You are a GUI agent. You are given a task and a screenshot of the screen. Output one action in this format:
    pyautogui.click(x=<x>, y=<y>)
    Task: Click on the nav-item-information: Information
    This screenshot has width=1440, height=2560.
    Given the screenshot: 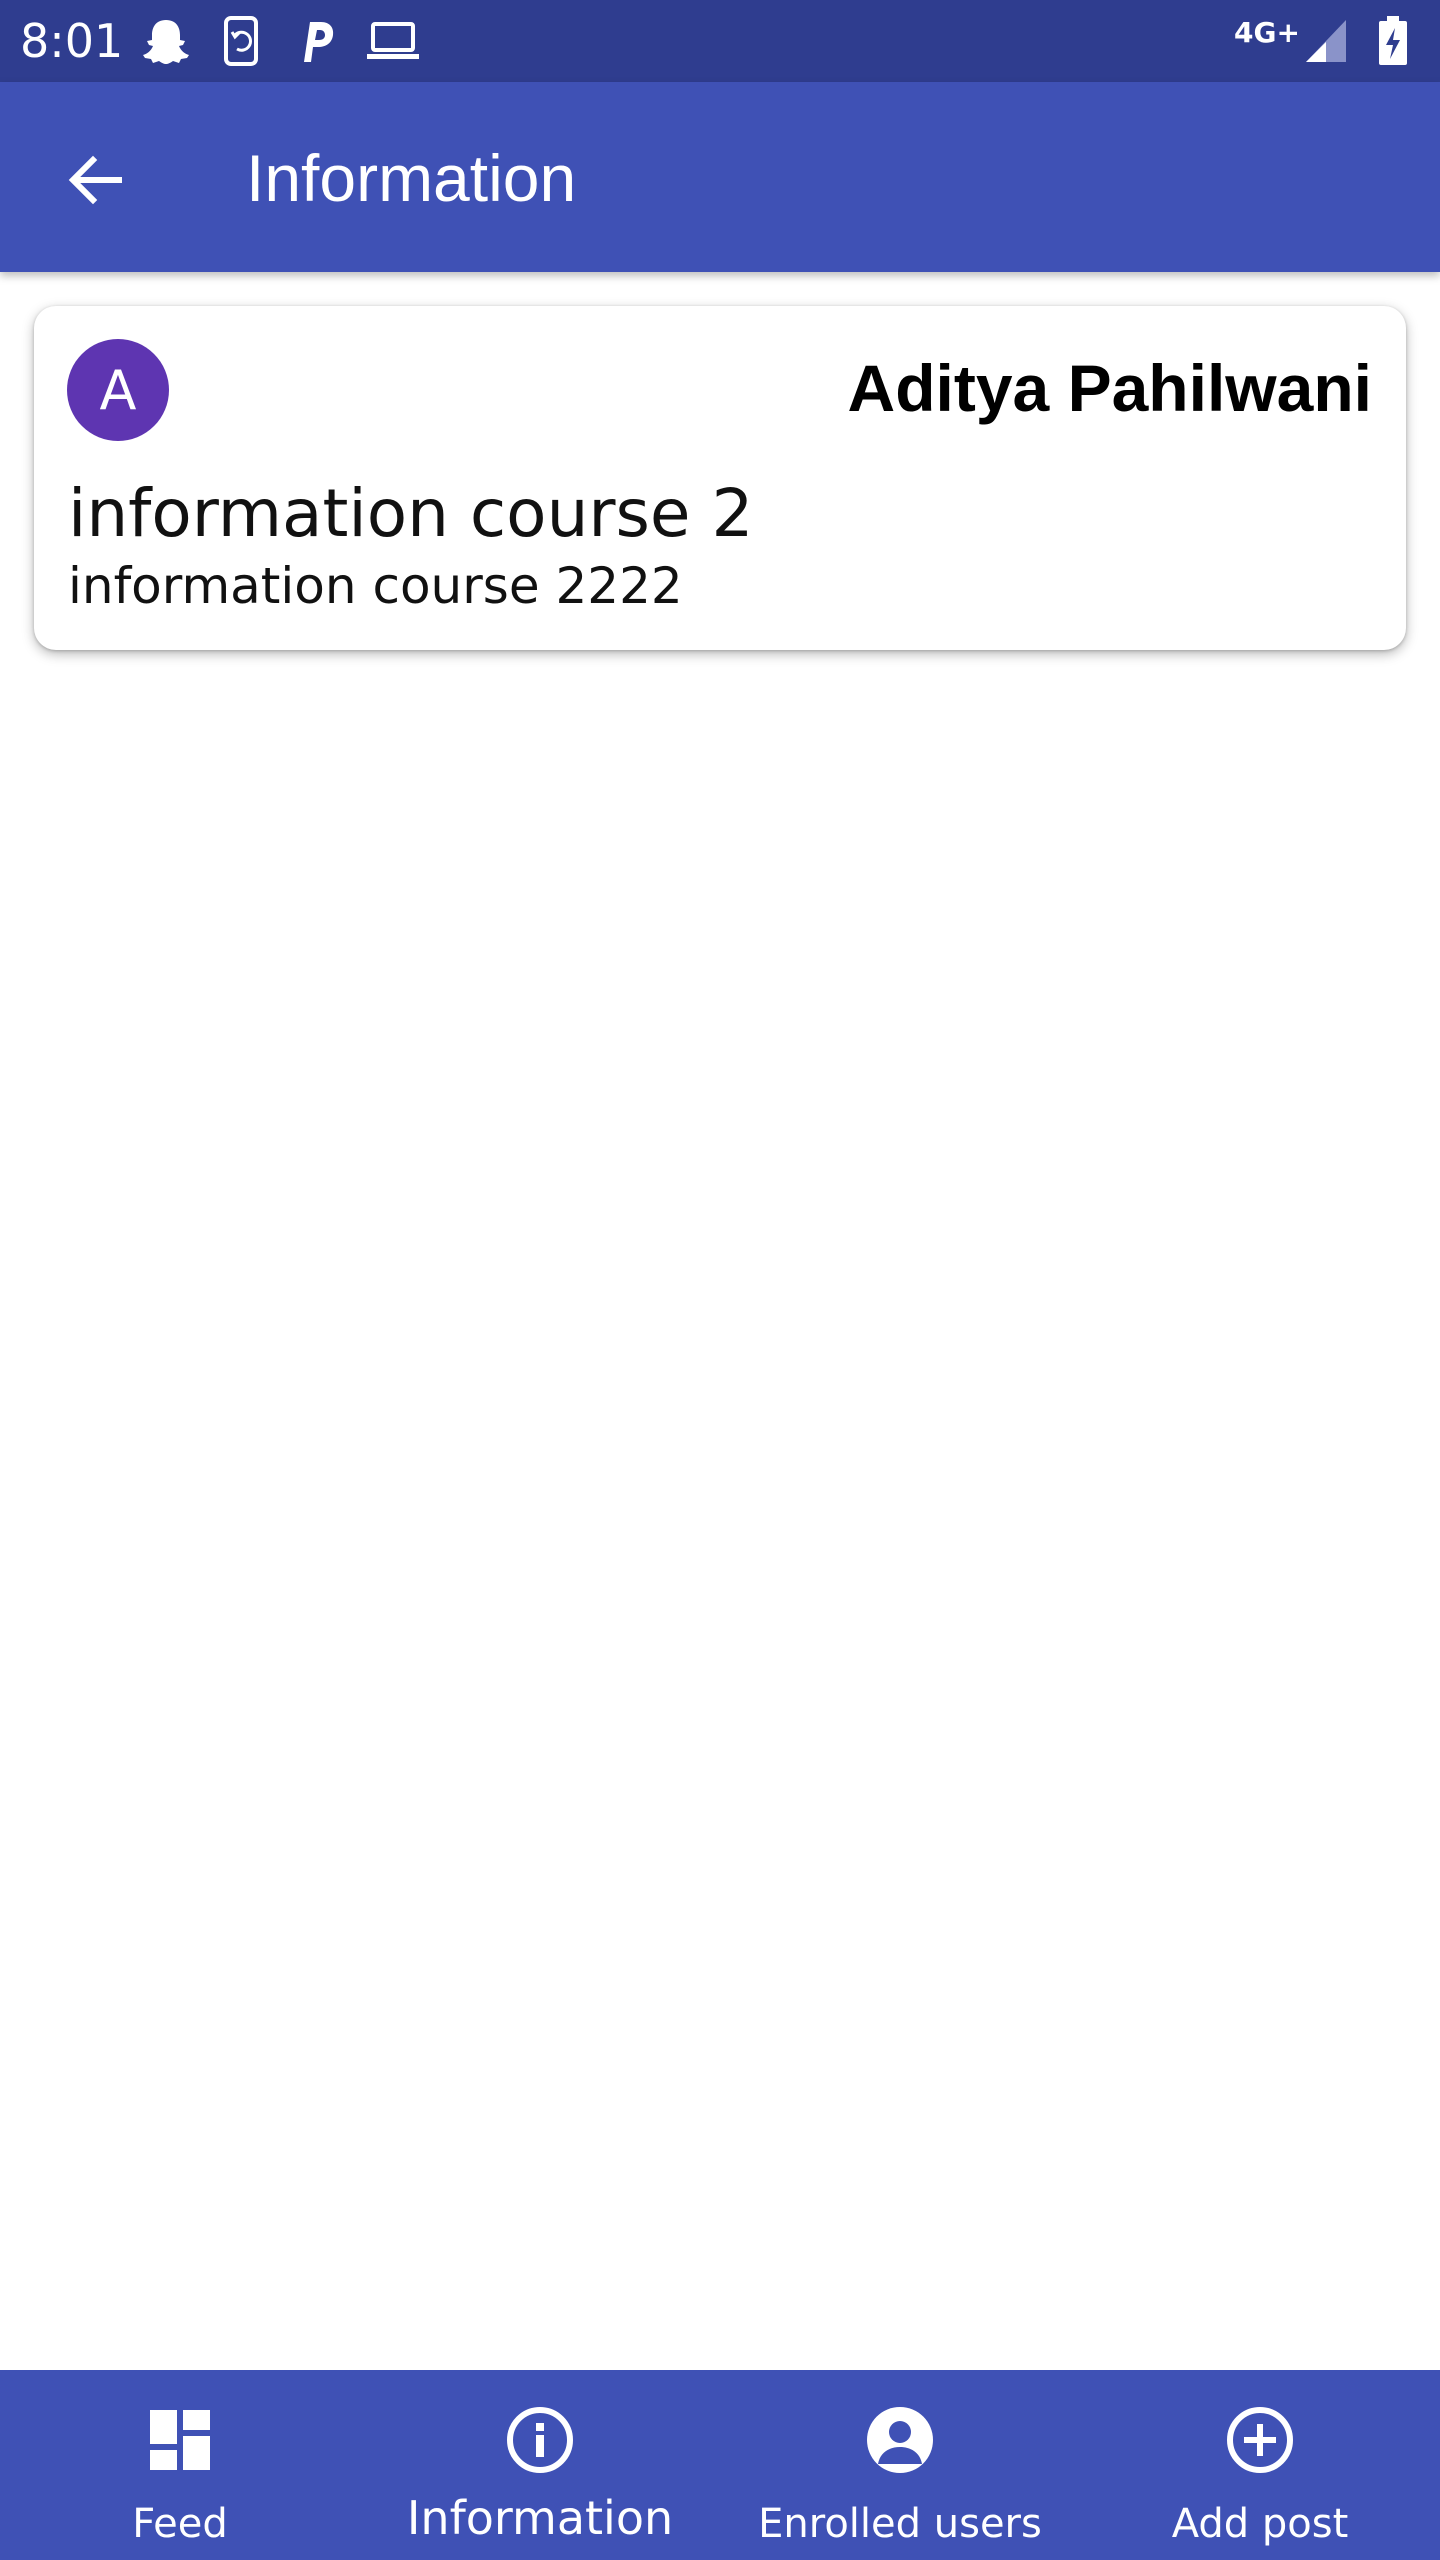 What is the action you would take?
    pyautogui.click(x=540, y=2465)
    